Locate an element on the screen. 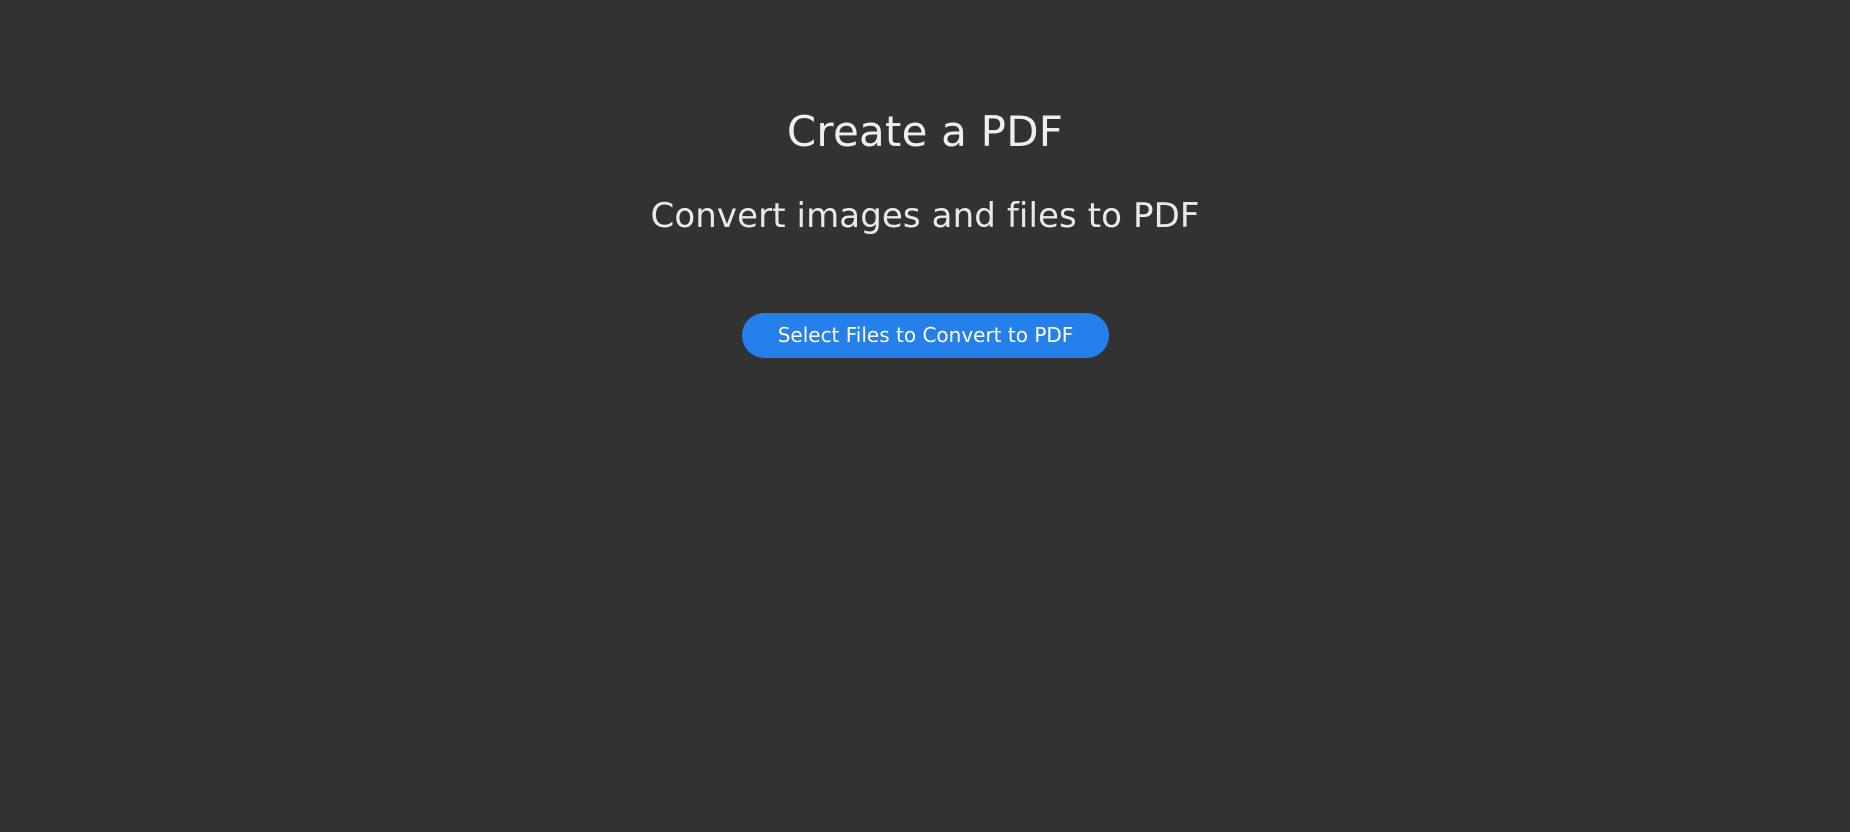 Image resolution: width=1850 pixels, height=832 pixels. page-title: Create a PDF is located at coordinates (925, 131).